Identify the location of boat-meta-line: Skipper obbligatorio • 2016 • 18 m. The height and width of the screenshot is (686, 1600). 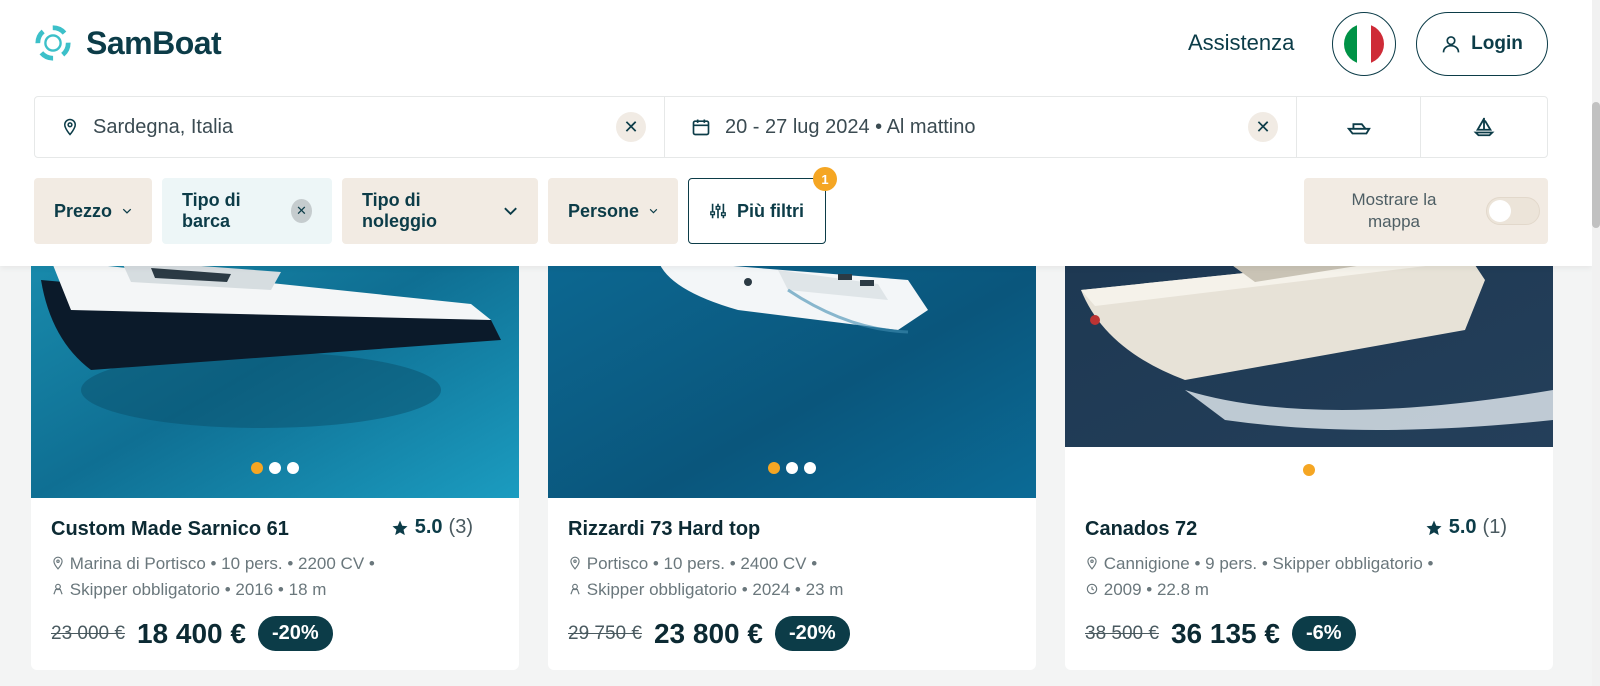
(277, 590).